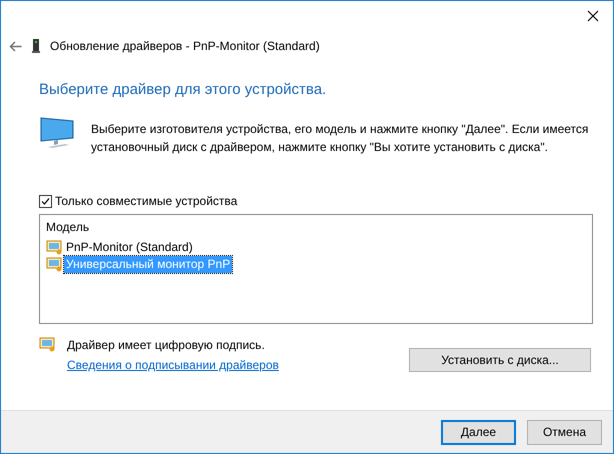  What do you see at coordinates (68, 227) in the screenshot?
I see `list-header: Модель` at bounding box center [68, 227].